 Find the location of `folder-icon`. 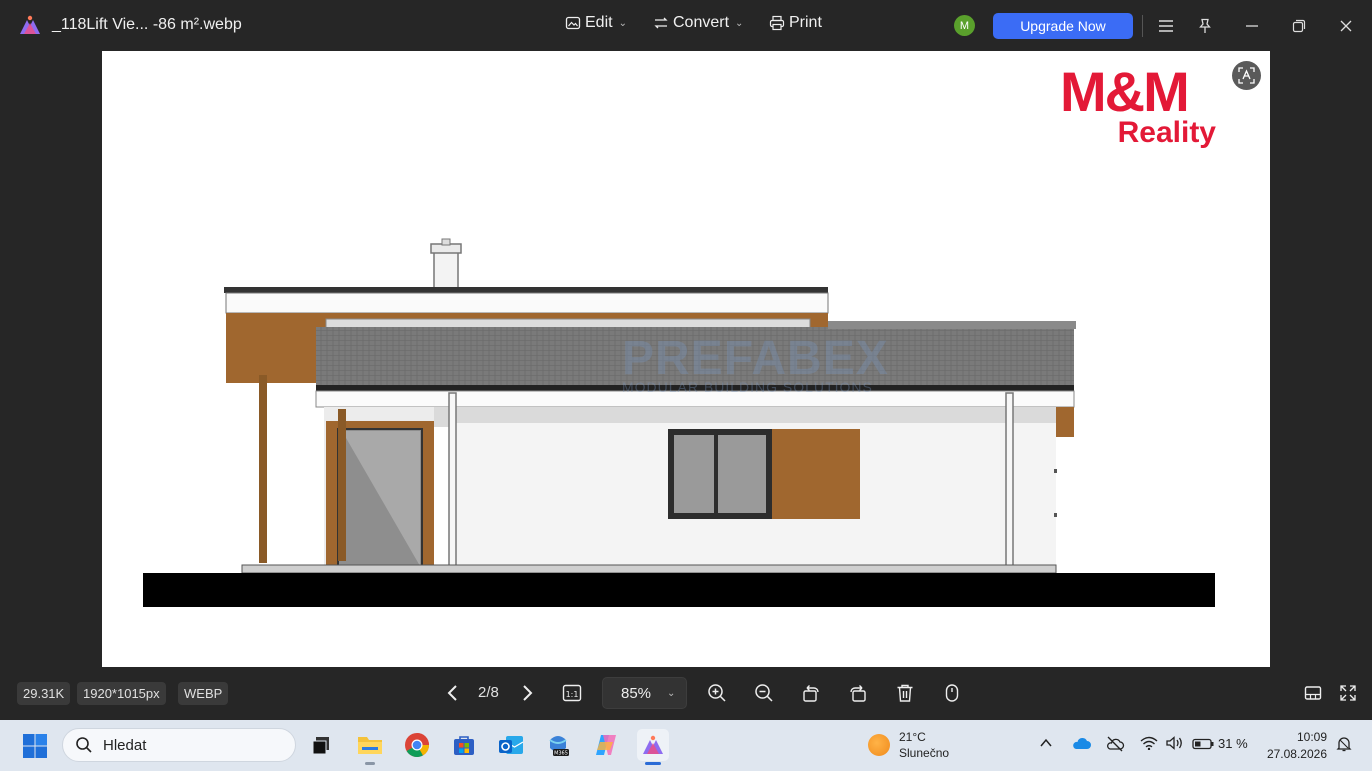

folder-icon is located at coordinates (370, 745).